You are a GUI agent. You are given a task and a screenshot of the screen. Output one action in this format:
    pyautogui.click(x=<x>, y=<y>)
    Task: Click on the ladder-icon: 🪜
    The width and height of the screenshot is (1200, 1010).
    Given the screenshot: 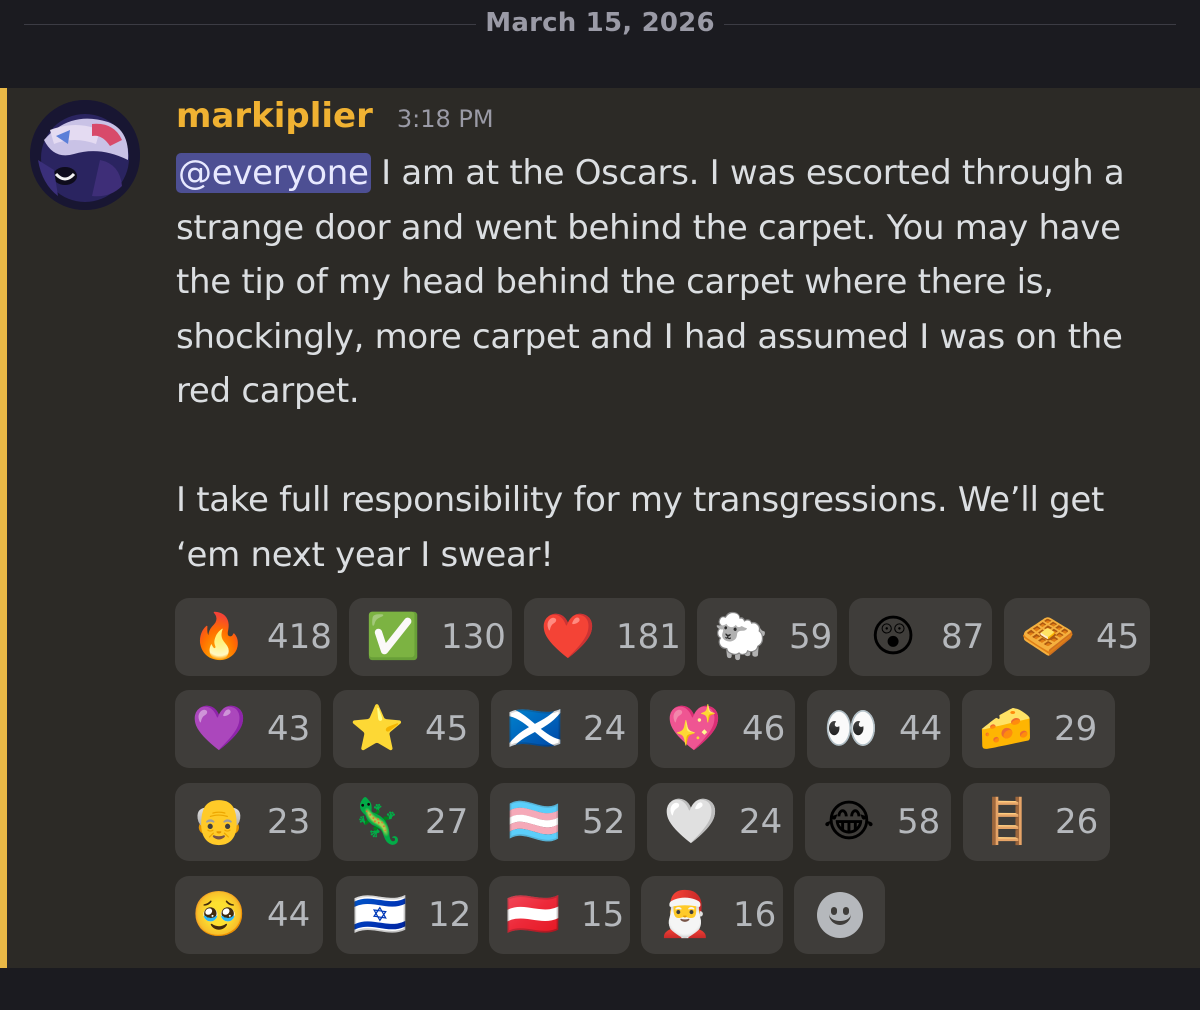 What is the action you would take?
    pyautogui.click(x=1007, y=821)
    